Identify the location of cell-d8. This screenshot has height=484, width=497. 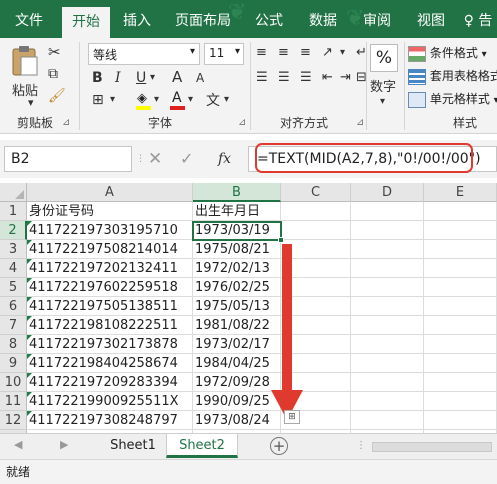
(387, 344).